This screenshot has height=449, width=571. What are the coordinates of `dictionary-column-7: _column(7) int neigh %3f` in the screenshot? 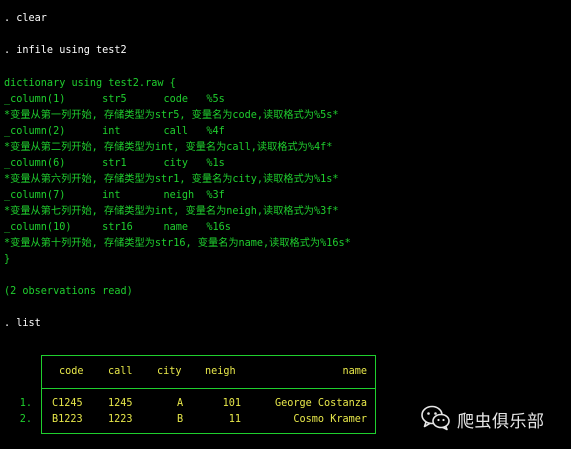 It's located at (114, 195).